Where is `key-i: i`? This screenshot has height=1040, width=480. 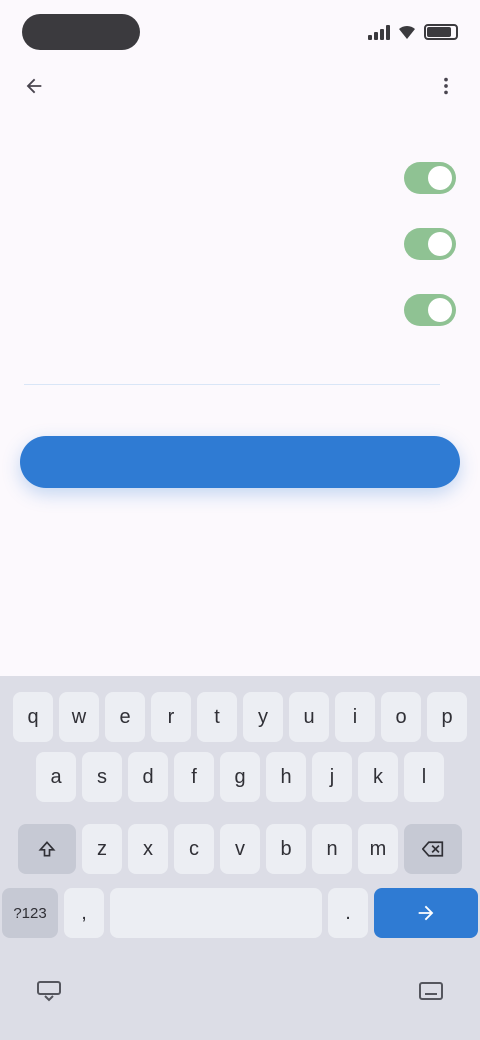
key-i: i is located at coordinates (355, 717).